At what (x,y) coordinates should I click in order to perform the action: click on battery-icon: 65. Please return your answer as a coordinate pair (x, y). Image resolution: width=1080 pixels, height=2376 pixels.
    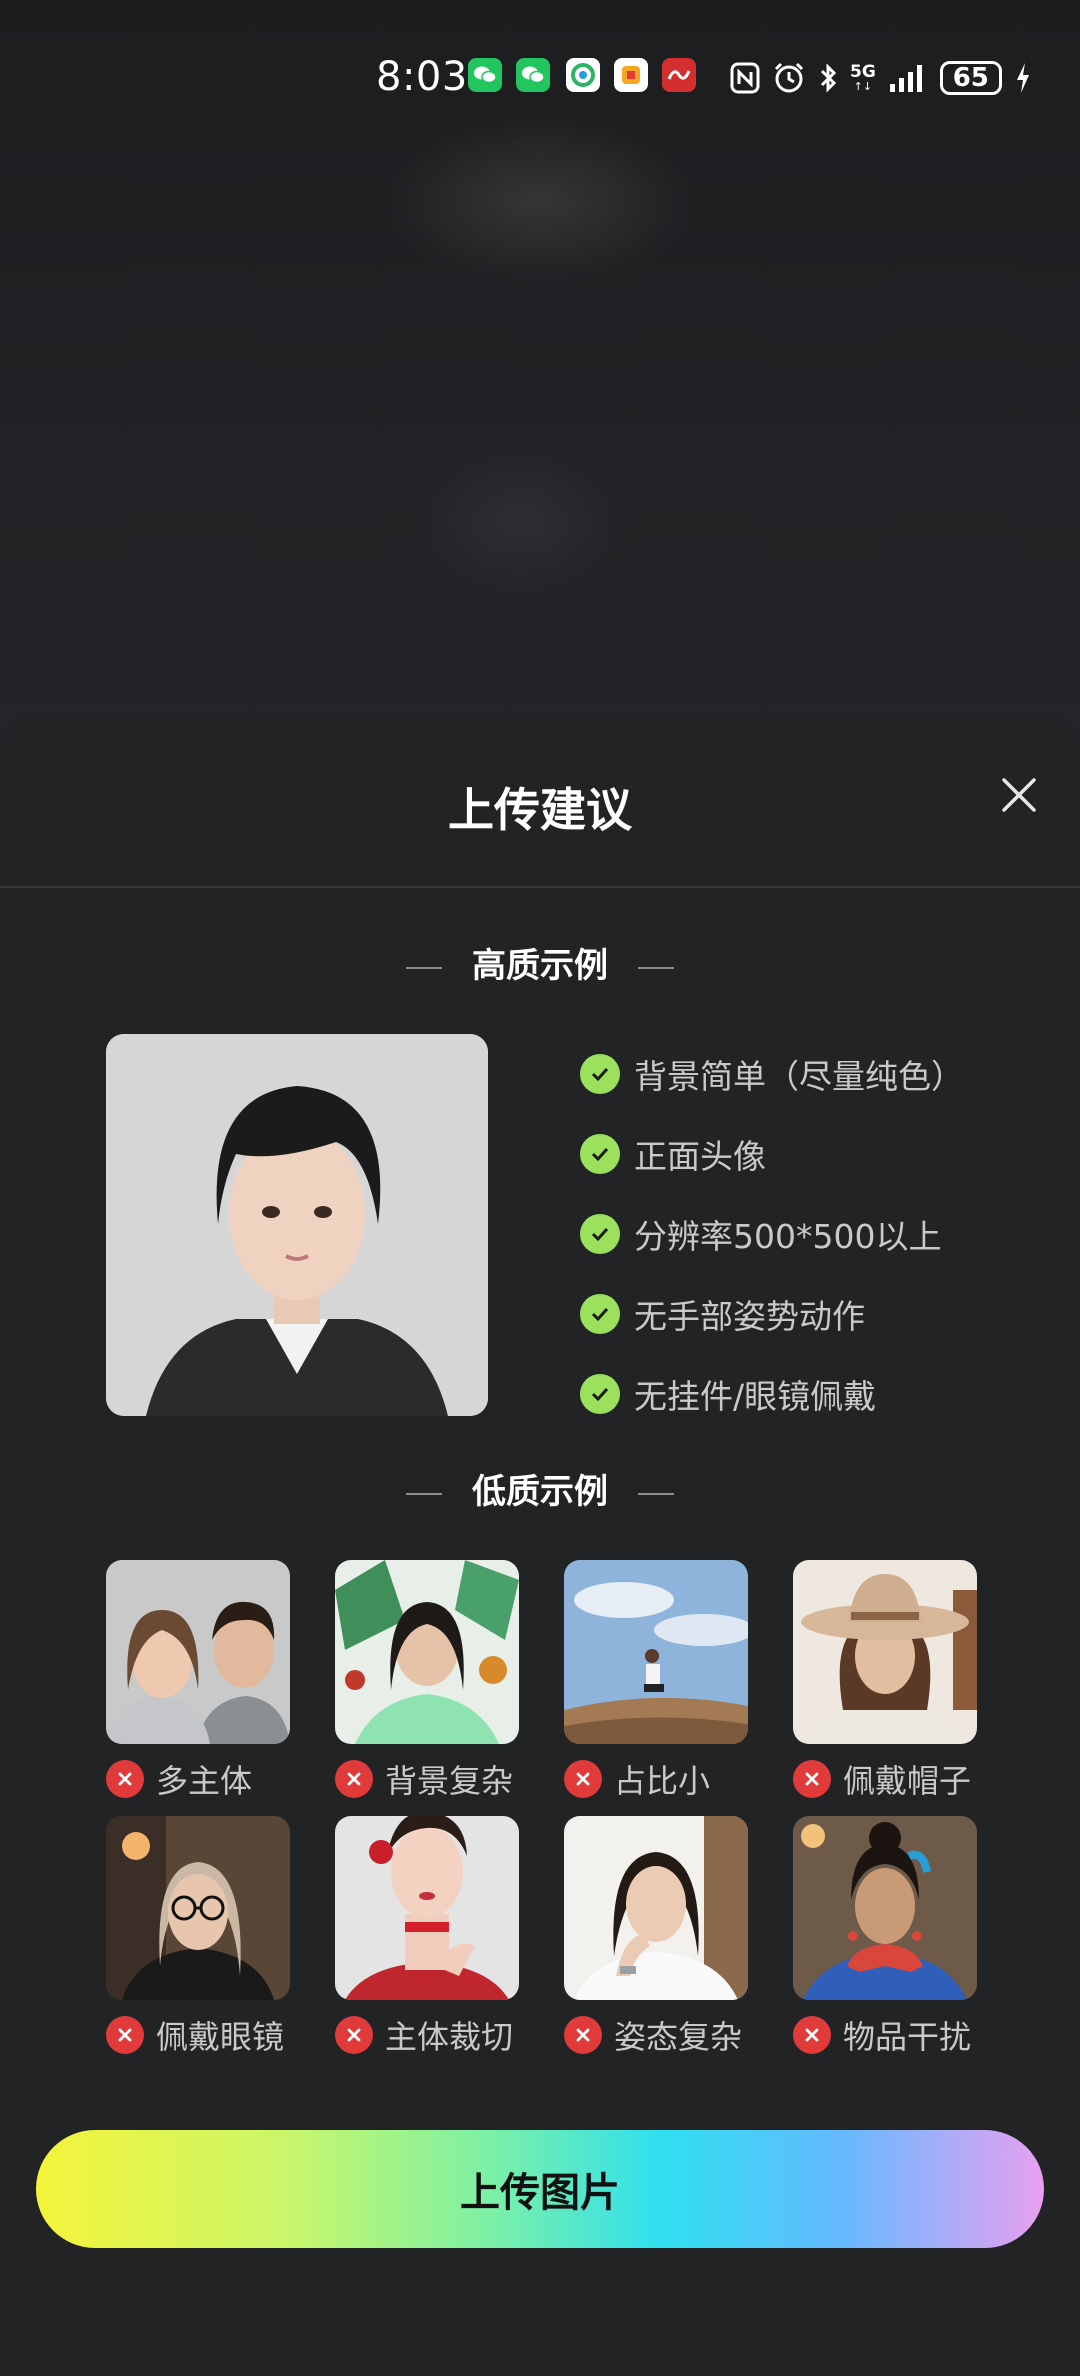
    Looking at the image, I should click on (970, 78).